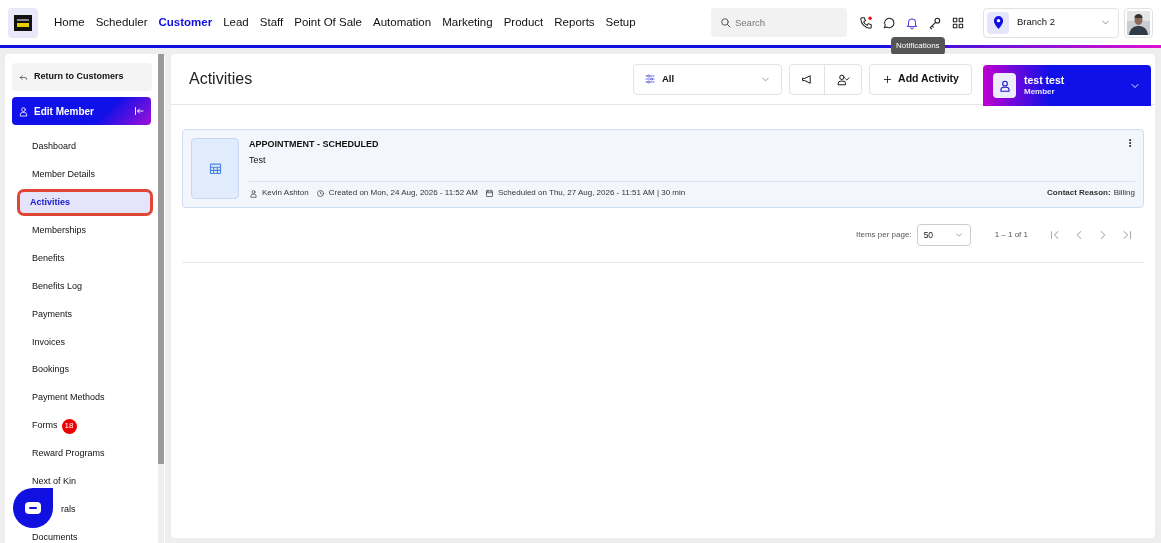  I want to click on megaphone-icon, so click(807, 79).